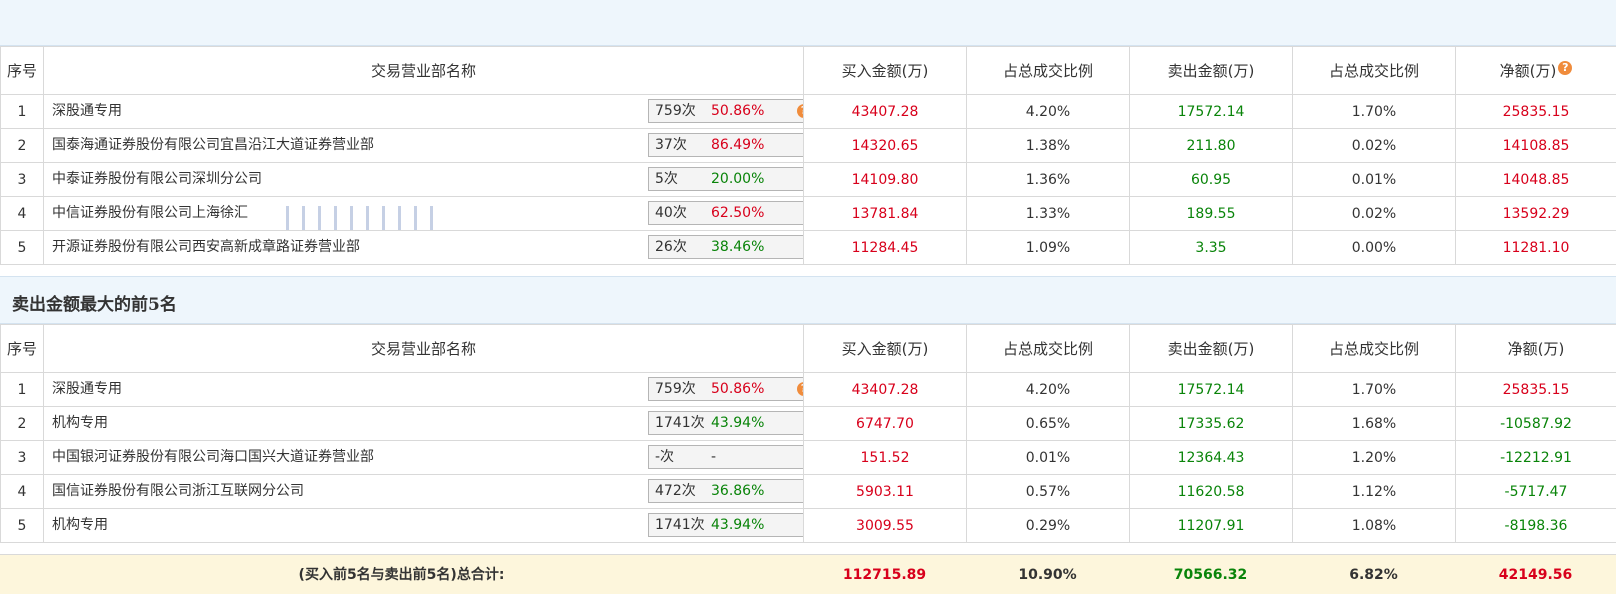 Image resolution: width=1616 pixels, height=595 pixels. What do you see at coordinates (885, 526) in the screenshot?
I see `buy-amount: 3009.55` at bounding box center [885, 526].